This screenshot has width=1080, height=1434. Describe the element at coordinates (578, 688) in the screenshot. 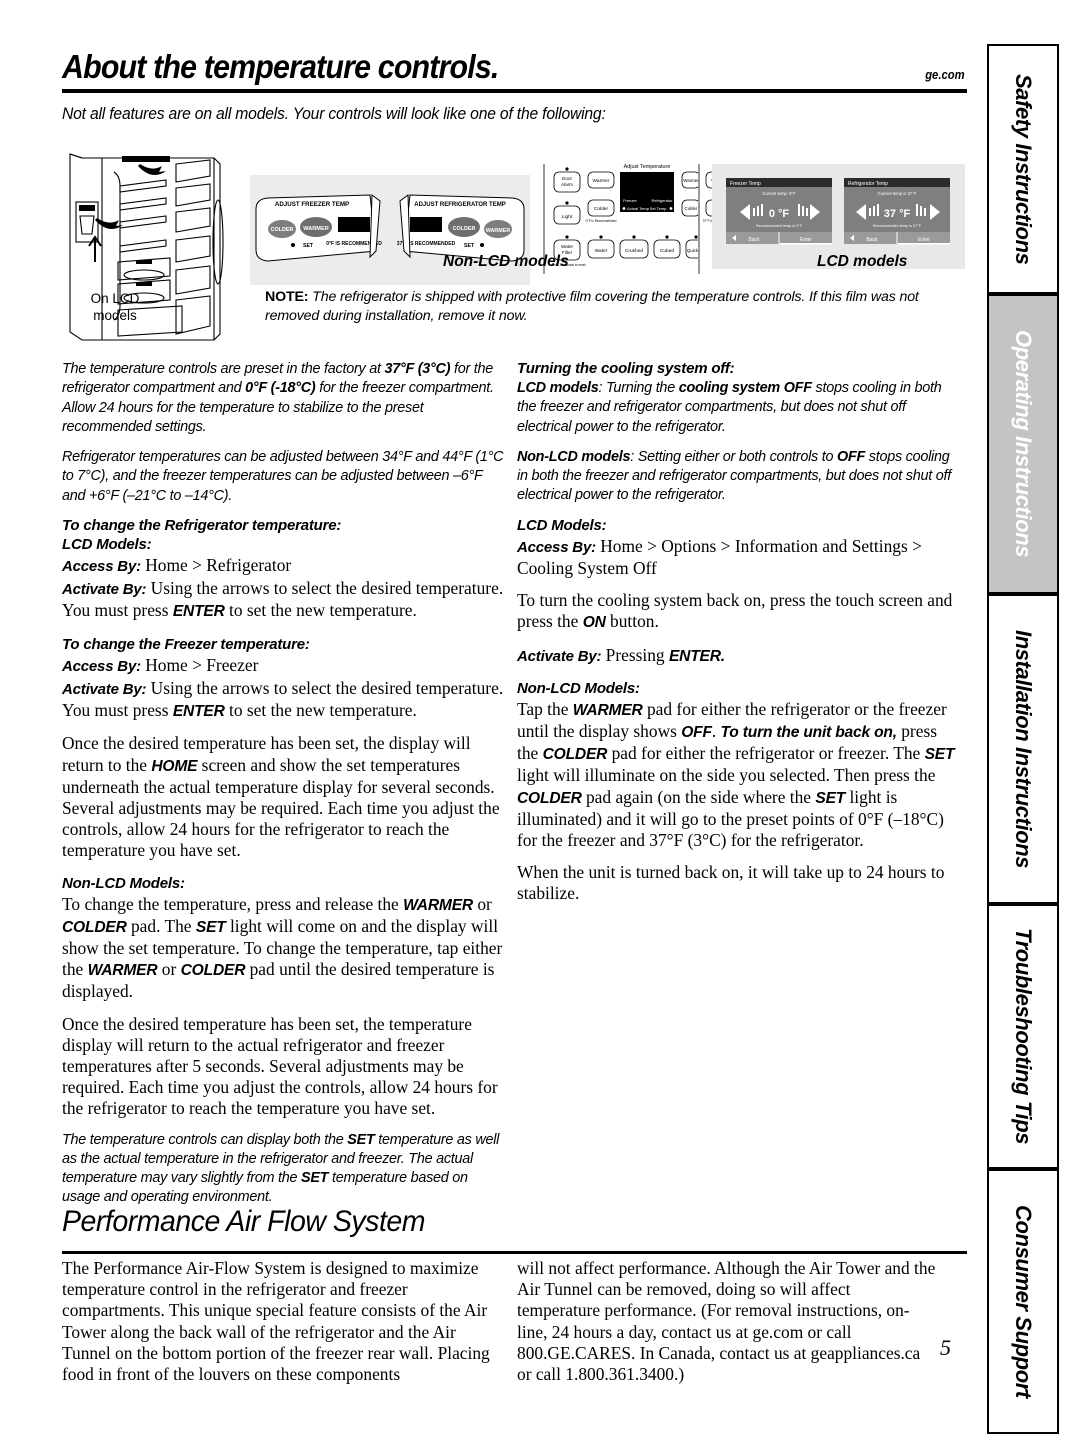

I see `heading-nonlcd-models-right: Non-LCD Models:` at that location.